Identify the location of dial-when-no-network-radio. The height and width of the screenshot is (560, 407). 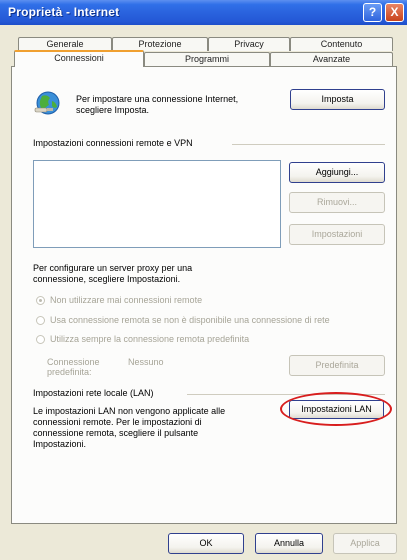
(40, 320).